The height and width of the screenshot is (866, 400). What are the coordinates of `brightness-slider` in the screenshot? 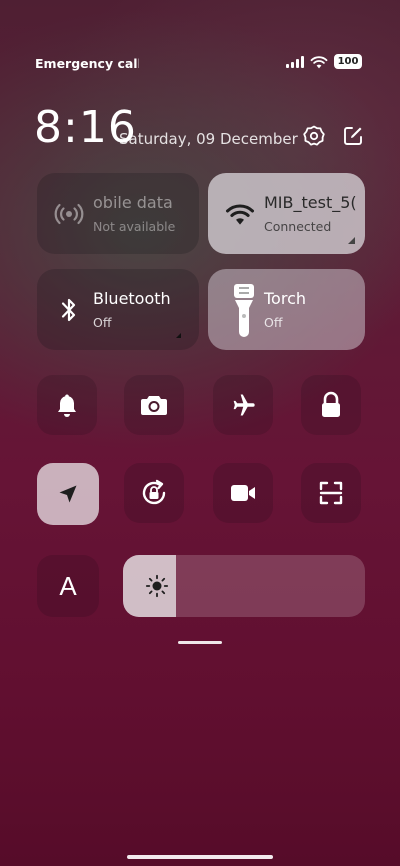 It's located at (244, 586).